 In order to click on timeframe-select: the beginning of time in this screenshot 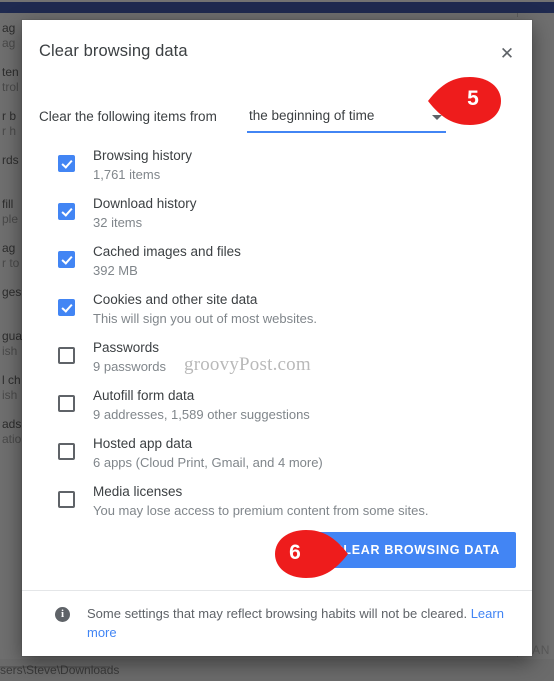, I will do `click(346, 119)`.